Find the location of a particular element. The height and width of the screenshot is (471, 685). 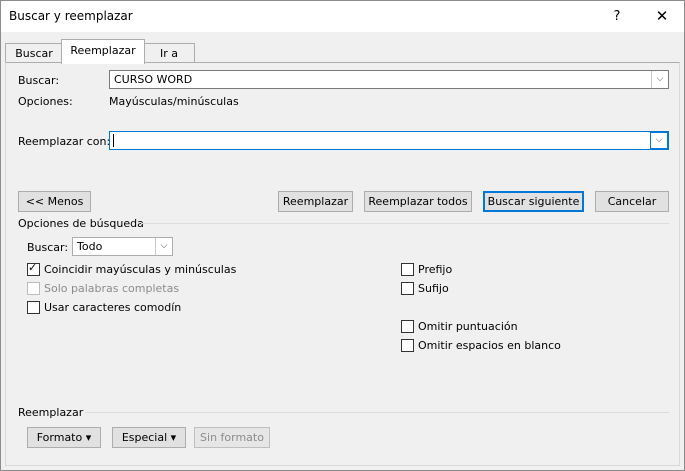

wildcards-checkbox is located at coordinates (33, 307).